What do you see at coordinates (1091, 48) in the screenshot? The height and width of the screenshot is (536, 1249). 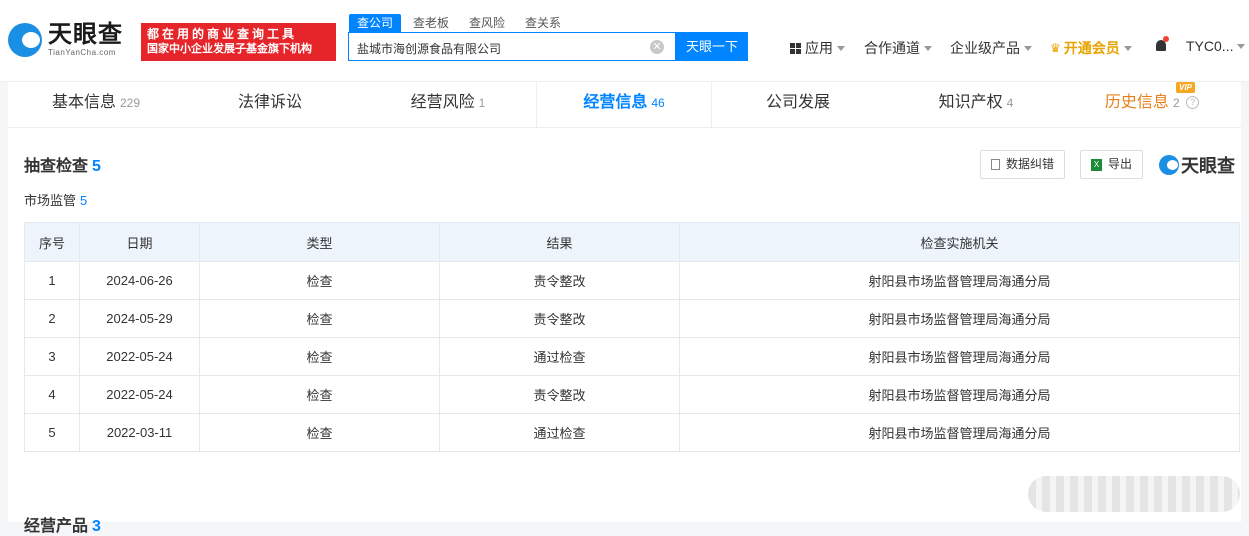 I see `nav-vip: ♛ 开通会员` at bounding box center [1091, 48].